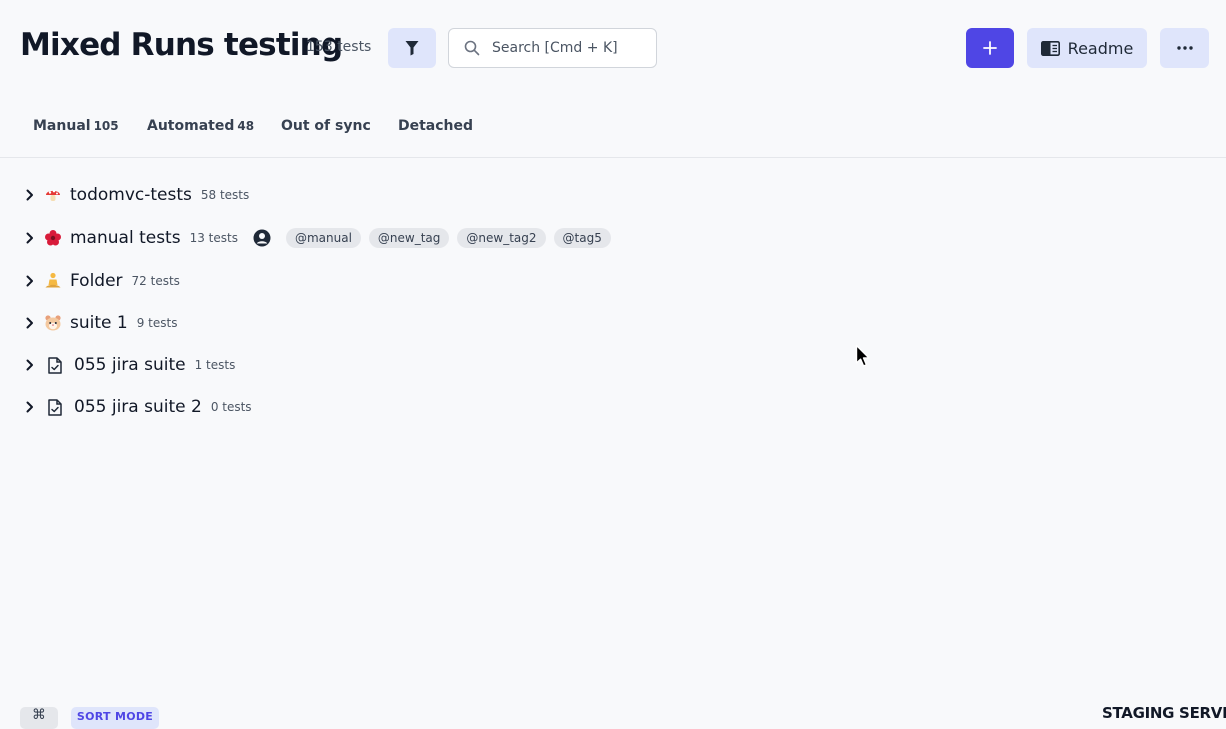 The image size is (1226, 729). What do you see at coordinates (1050, 48) in the screenshot?
I see `book-icon` at bounding box center [1050, 48].